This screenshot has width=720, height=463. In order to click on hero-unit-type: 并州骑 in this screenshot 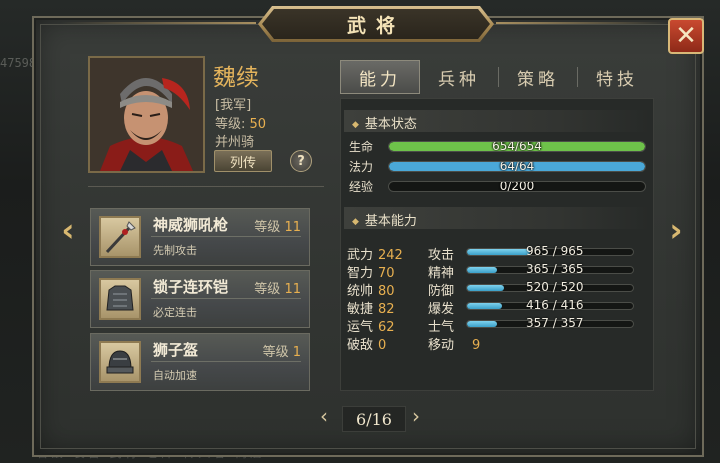, I will do `click(235, 142)`.